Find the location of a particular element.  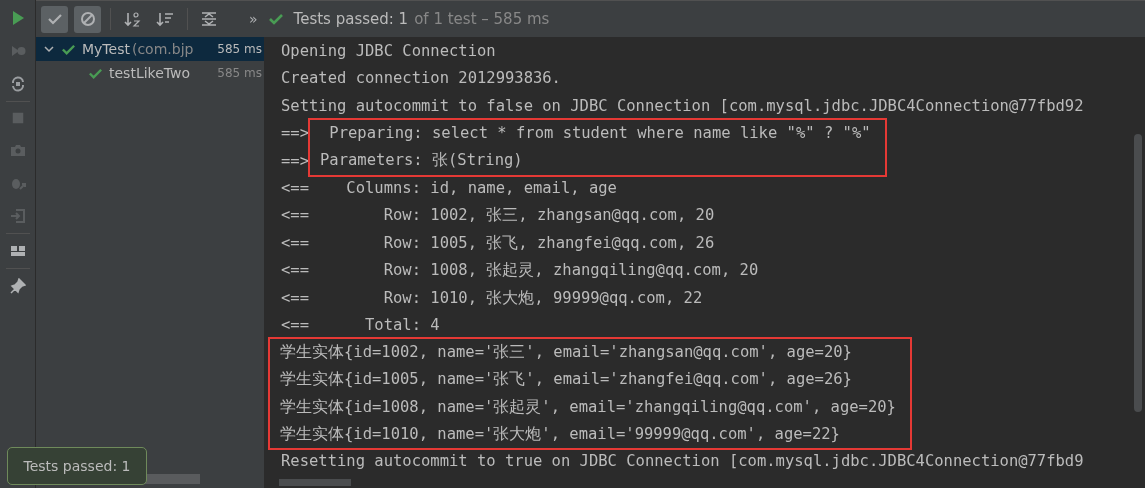

console-line: 学生实体{id=1002, name='张三', email='zhangsan@qq.com', age=20} is located at coordinates (566, 352).